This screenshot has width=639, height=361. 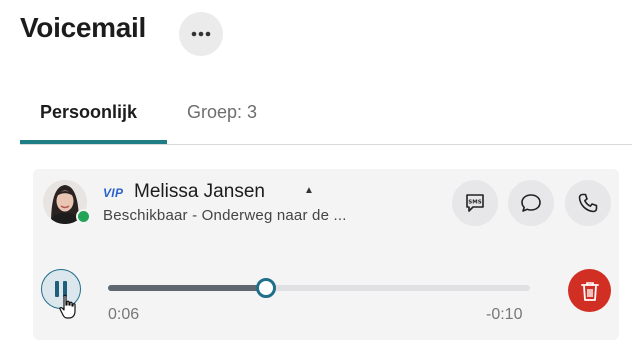 I want to click on contact-name: Melissa Jansen, so click(x=199, y=192).